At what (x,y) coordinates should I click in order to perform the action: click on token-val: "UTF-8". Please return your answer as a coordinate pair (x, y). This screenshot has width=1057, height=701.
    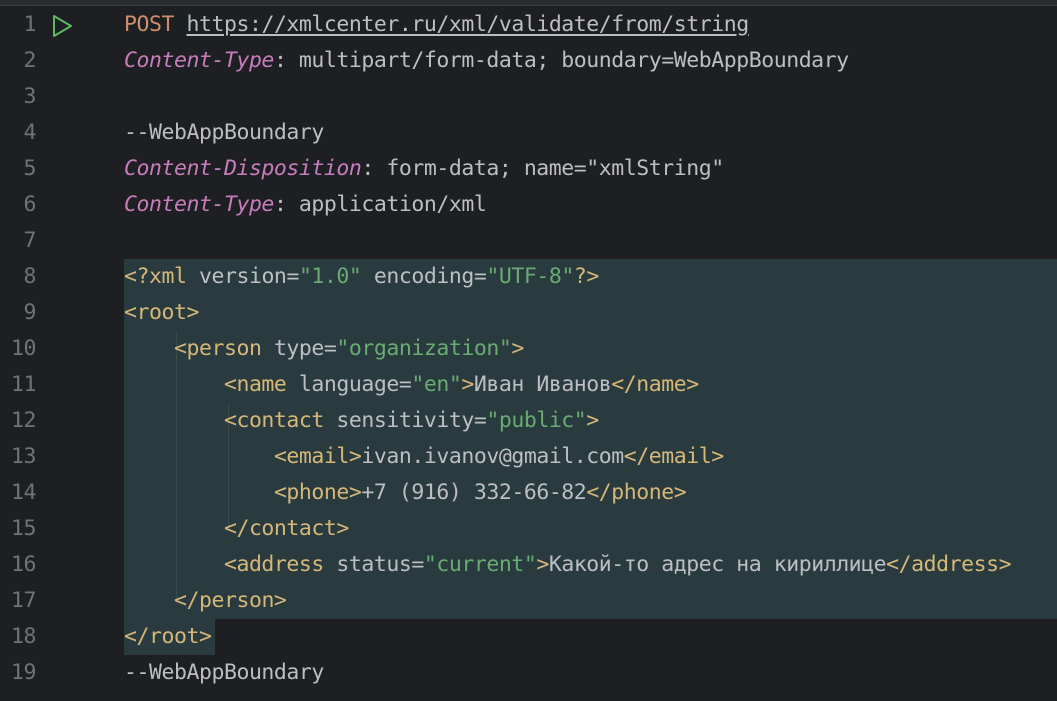
    Looking at the image, I should click on (530, 276).